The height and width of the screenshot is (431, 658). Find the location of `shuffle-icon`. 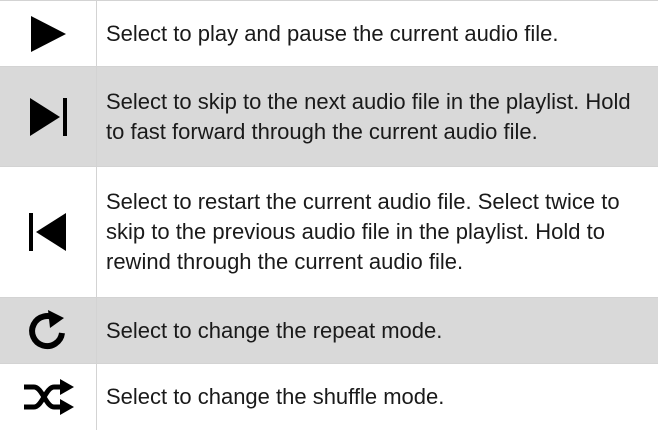

shuffle-icon is located at coordinates (49, 396).